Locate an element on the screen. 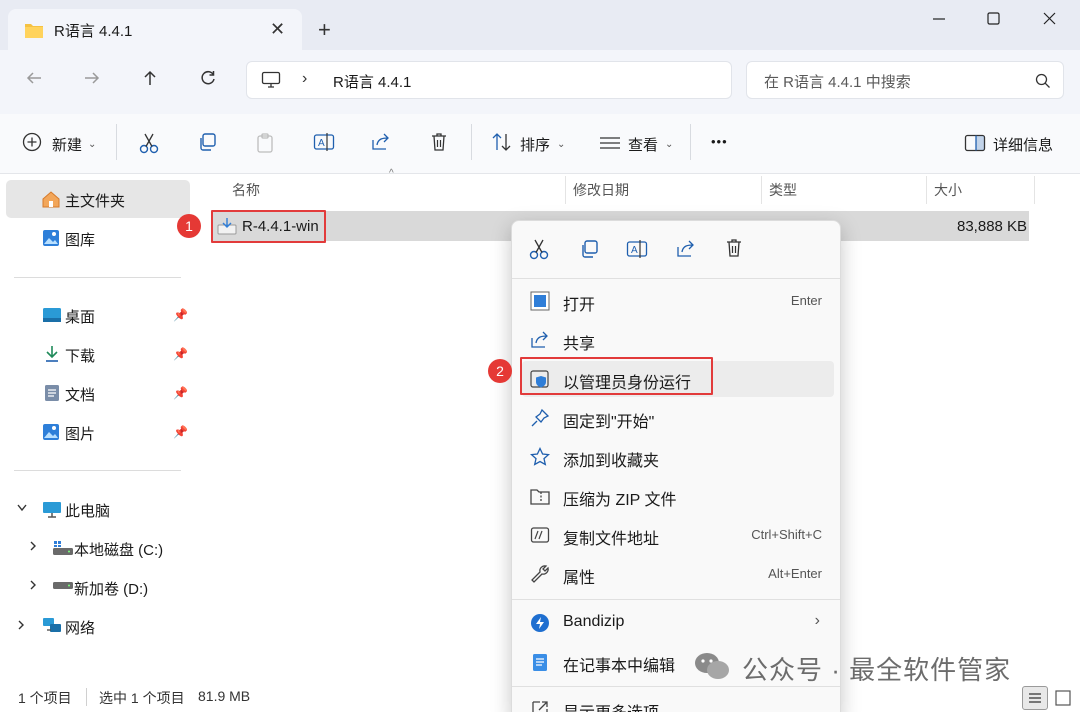 The image size is (1080, 712). menu-item-open: 打开 Enter is located at coordinates (678, 301).